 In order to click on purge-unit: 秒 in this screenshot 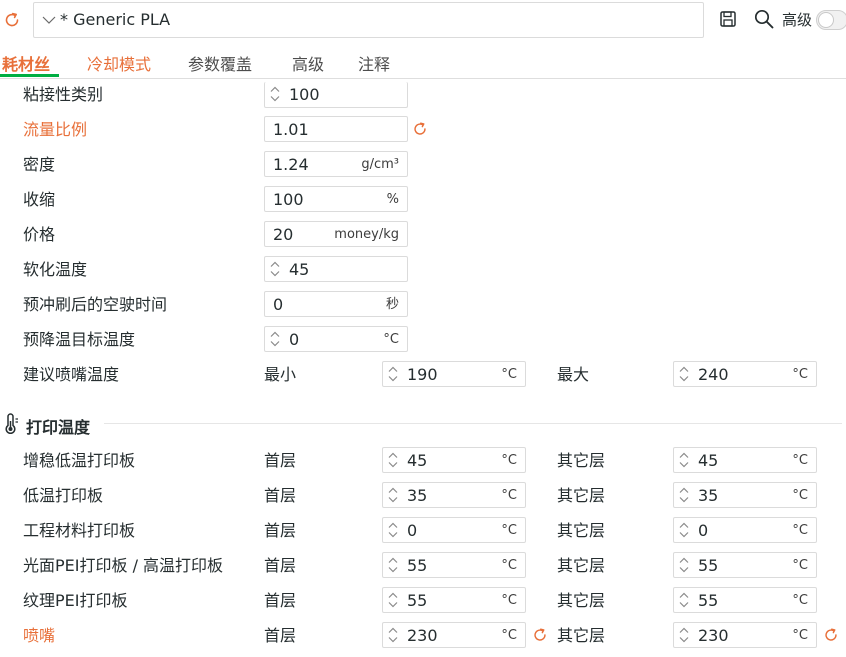, I will do `click(392, 304)`.